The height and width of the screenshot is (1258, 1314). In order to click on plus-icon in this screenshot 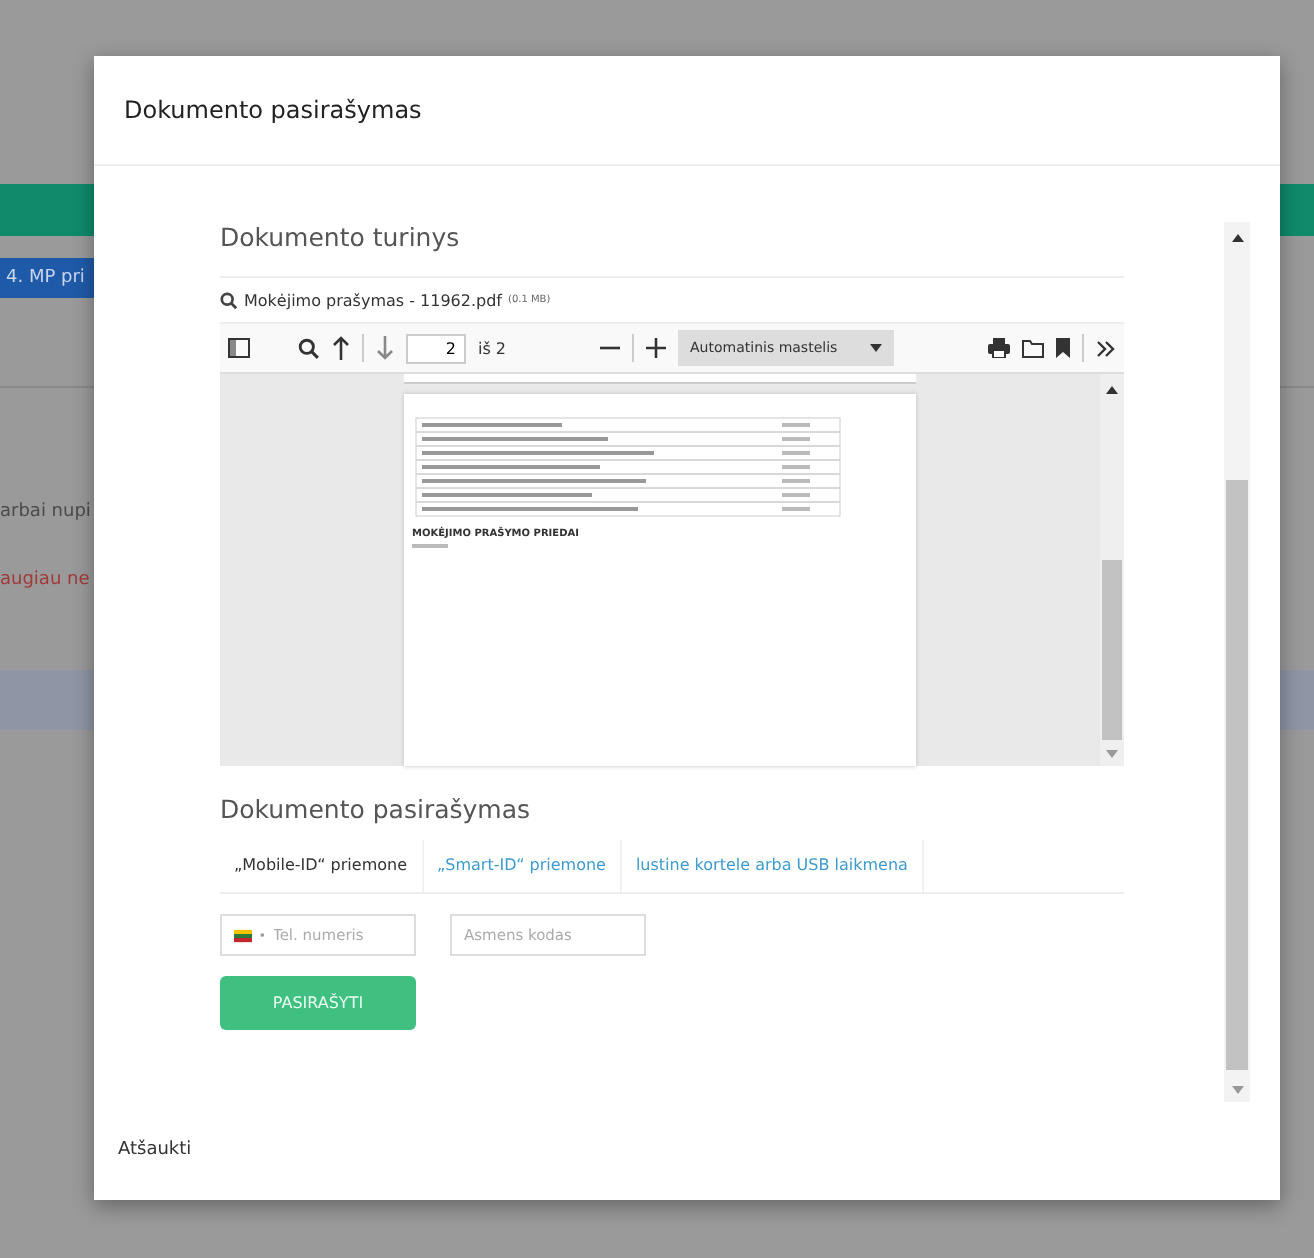, I will do `click(656, 348)`.